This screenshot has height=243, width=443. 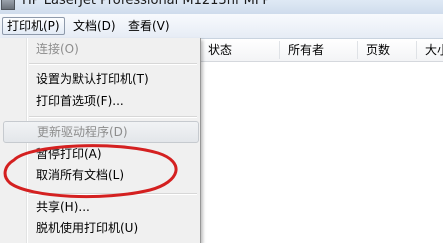 I want to click on menu-item-label: 取消所有文档(L), so click(x=80, y=175).